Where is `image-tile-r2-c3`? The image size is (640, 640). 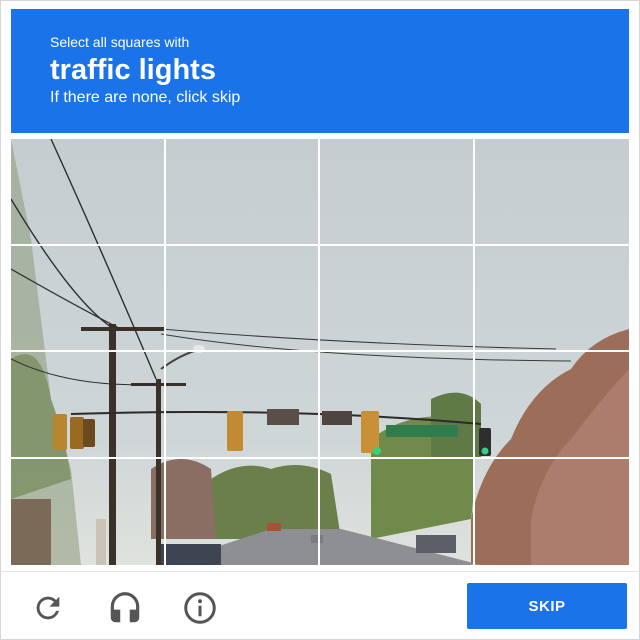
image-tile-r2-c3 is located at coordinates (397, 298).